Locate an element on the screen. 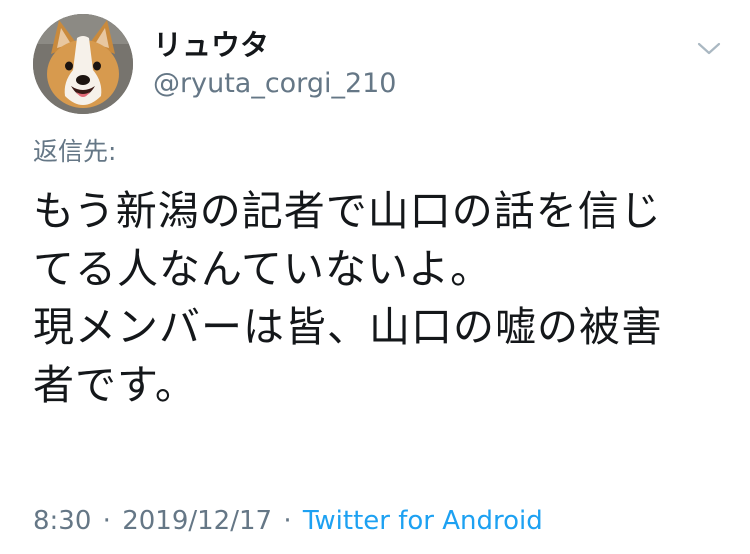  tweet-text-line: 者です。 is located at coordinates (115, 385).